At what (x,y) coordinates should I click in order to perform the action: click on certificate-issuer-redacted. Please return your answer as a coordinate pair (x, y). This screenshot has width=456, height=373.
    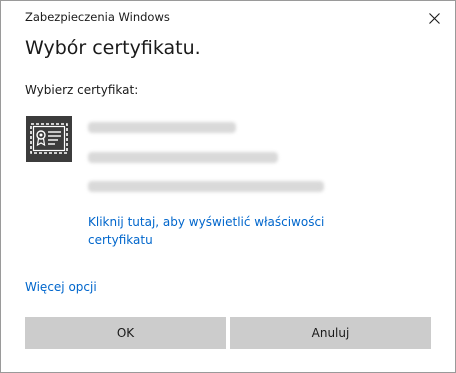
    Looking at the image, I should click on (183, 157).